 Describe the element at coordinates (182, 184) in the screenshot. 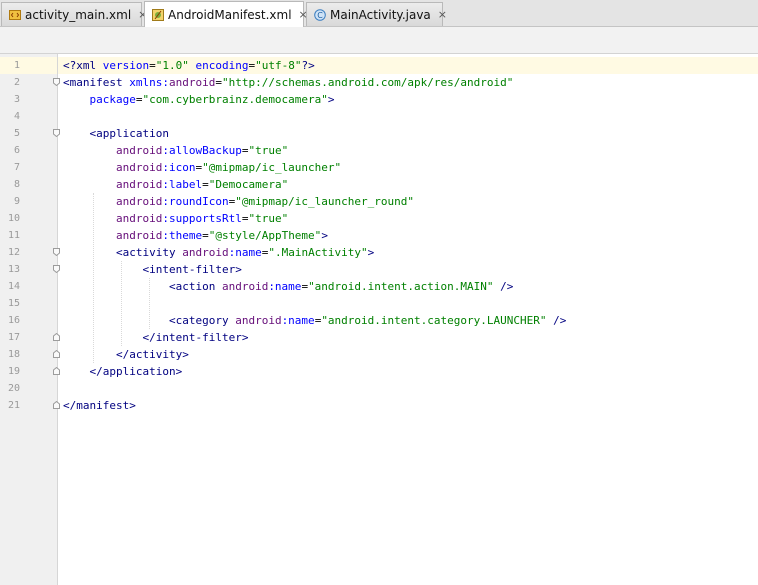

I see `code-token: :label` at that location.